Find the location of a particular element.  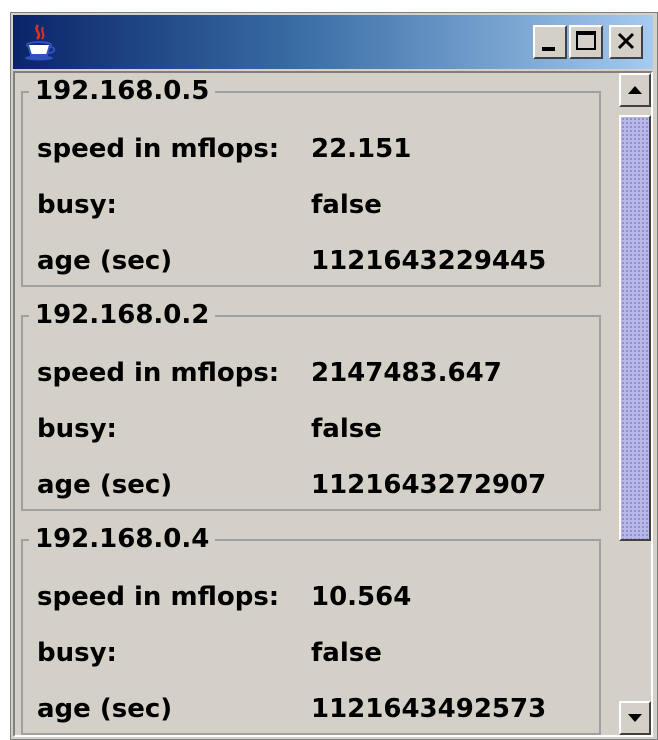

scroll-down-button is located at coordinates (635, 718).